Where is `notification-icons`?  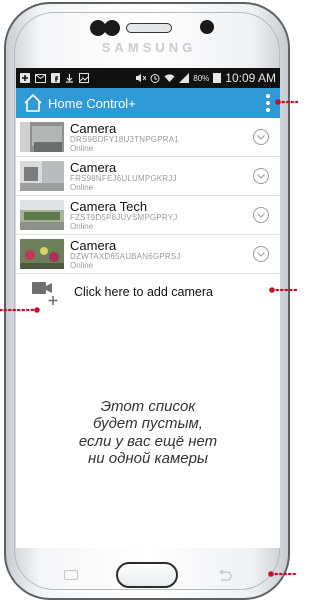 notification-icons is located at coordinates (54, 78).